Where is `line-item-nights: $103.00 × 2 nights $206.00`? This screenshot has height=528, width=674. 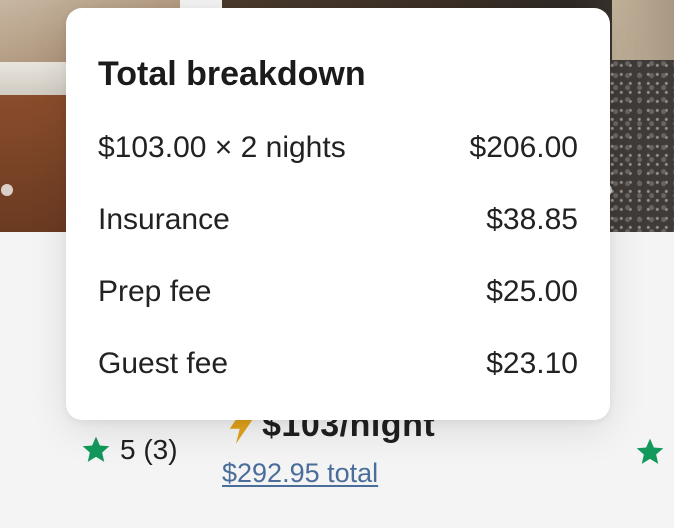
line-item-nights: $103.00 × 2 nights $206.00 is located at coordinates (338, 148).